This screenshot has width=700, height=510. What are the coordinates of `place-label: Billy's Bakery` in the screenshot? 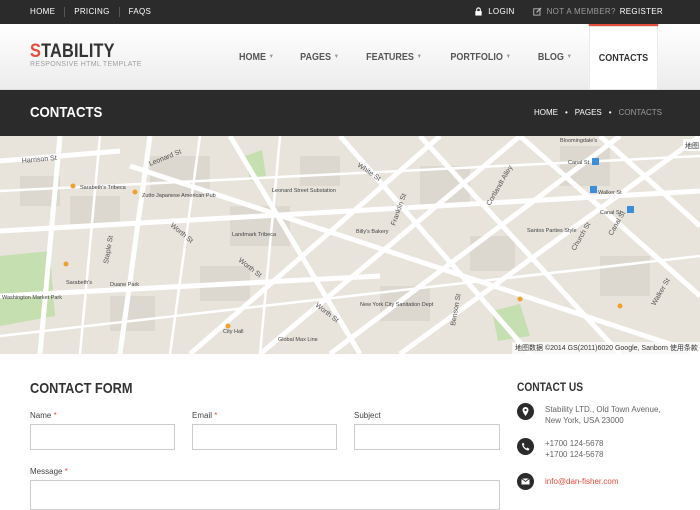 It's located at (372, 232).